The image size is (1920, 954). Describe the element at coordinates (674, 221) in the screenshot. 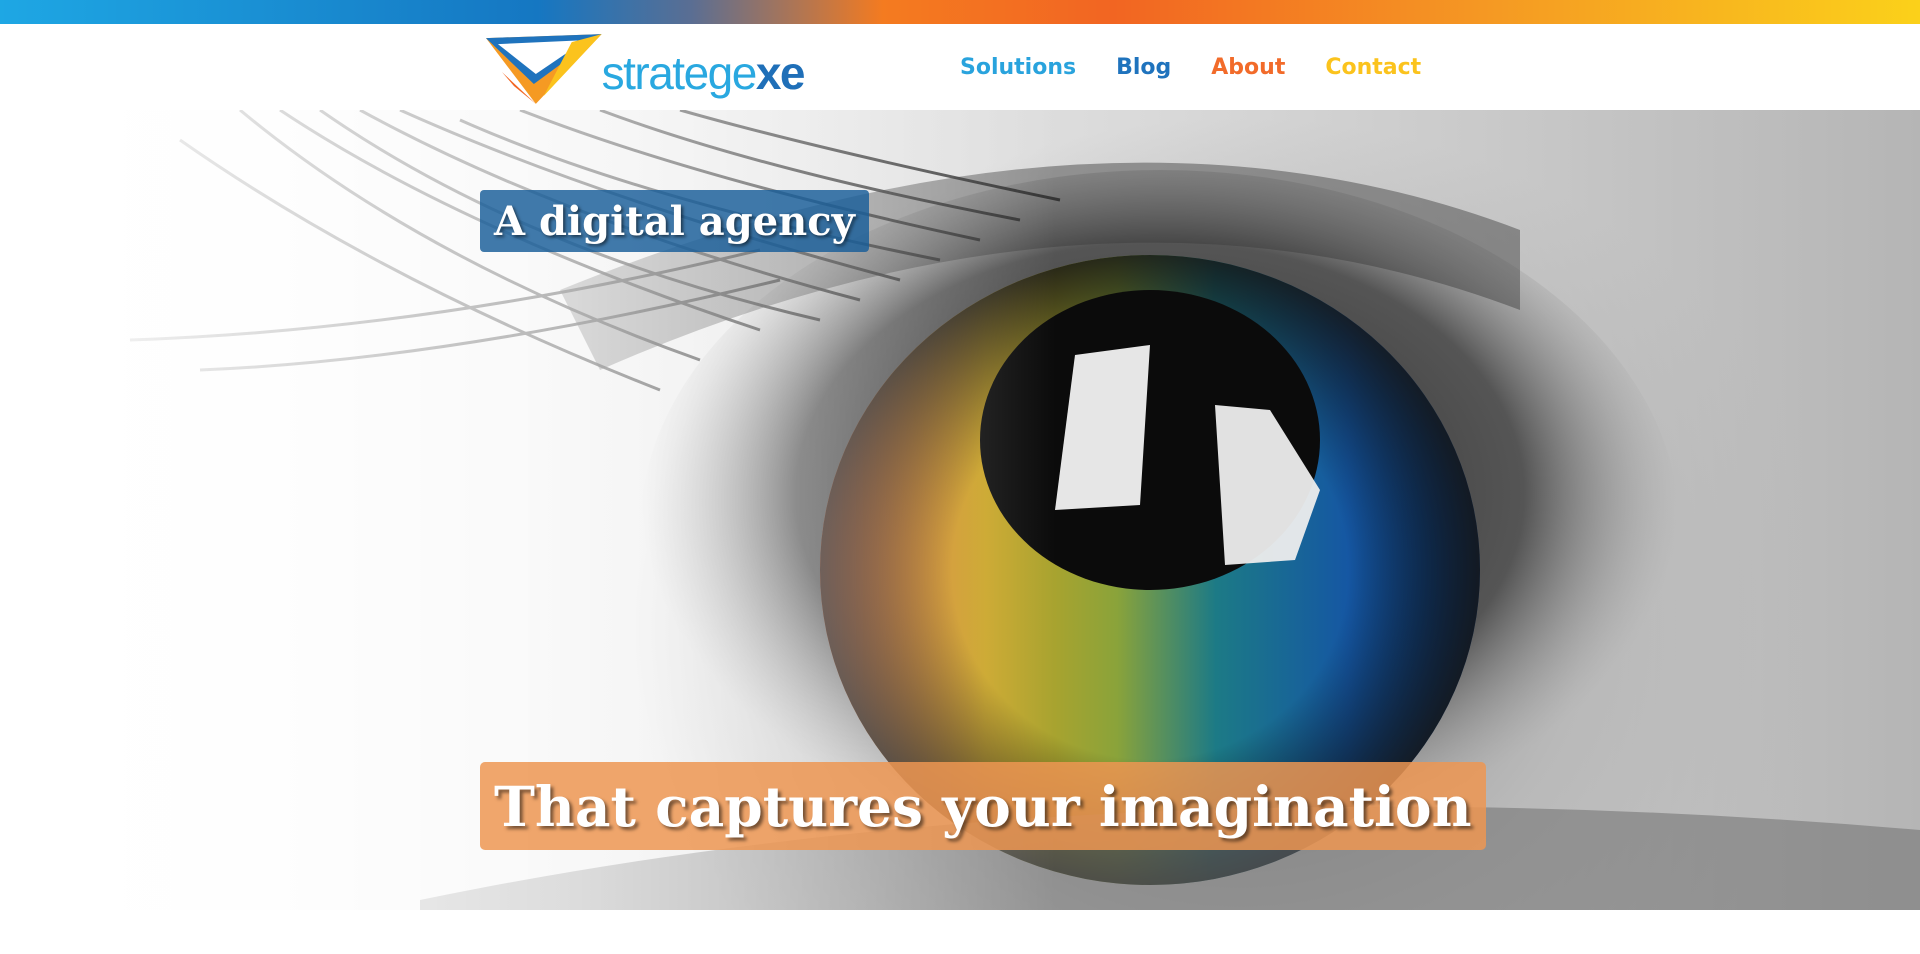

I see `hero-caption-small: A digital agency` at that location.